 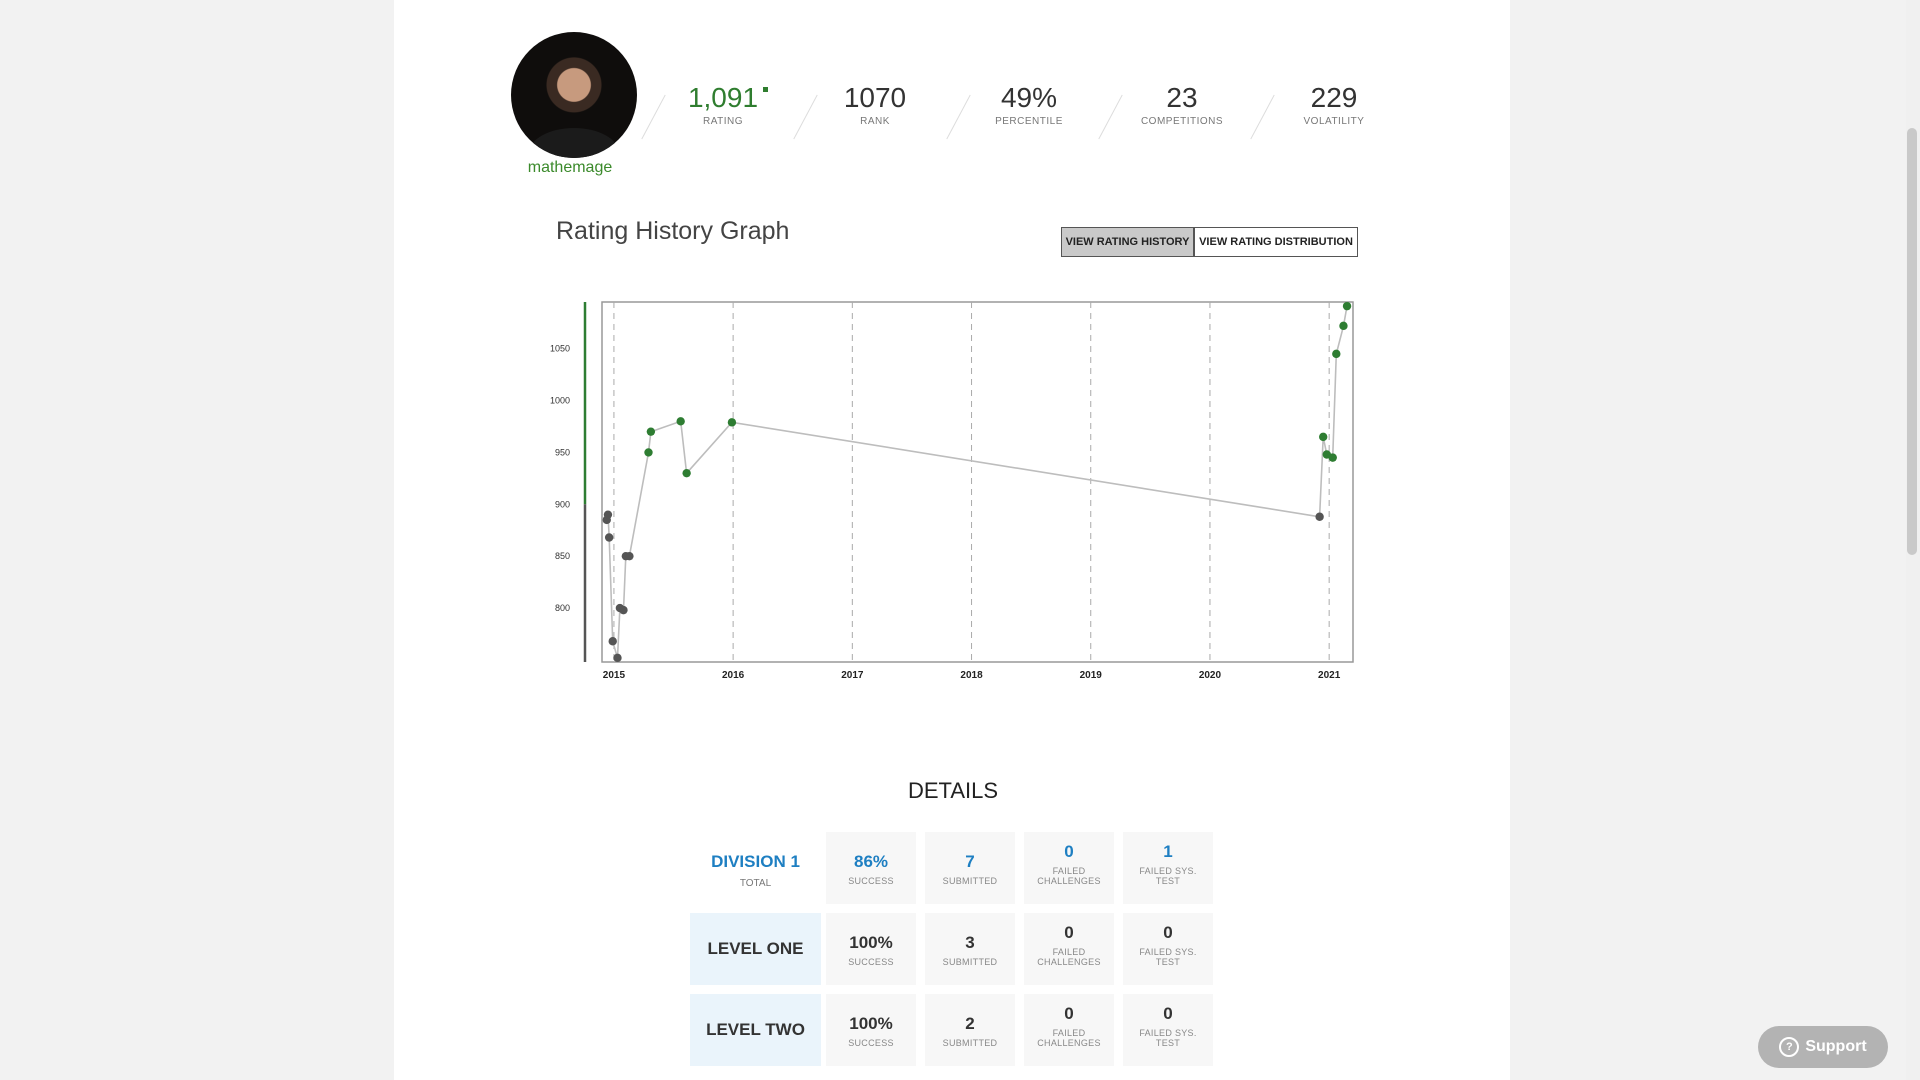 What do you see at coordinates (852, 675) in the screenshot?
I see `x-tick-label: 2017` at bounding box center [852, 675].